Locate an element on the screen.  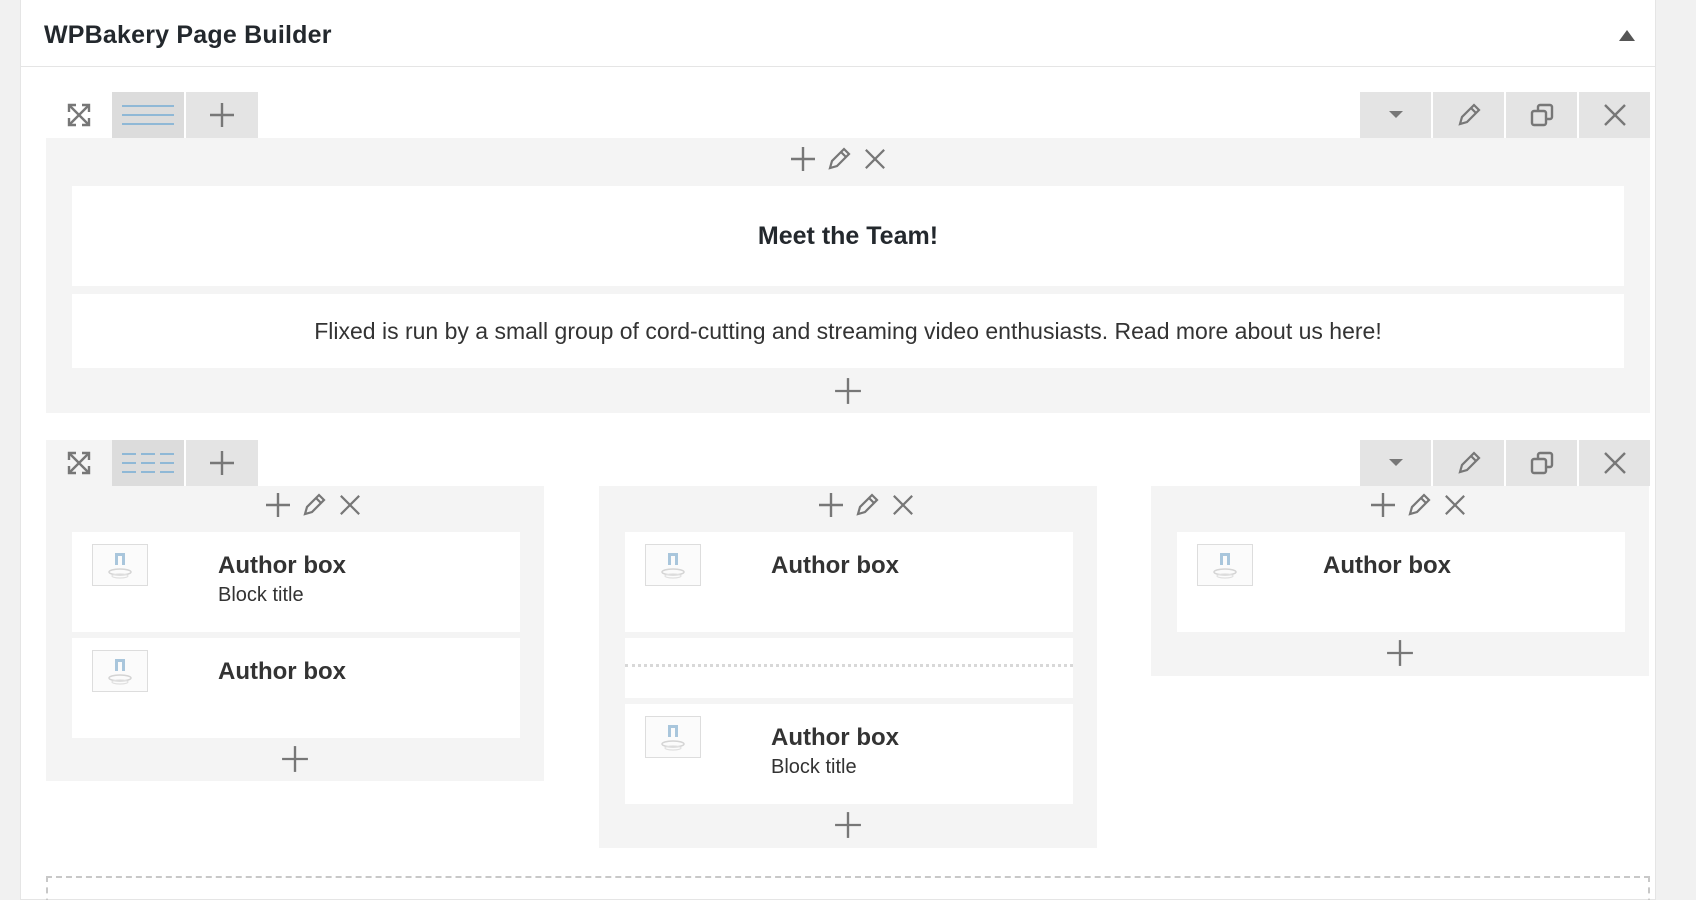
row1-move-handle is located at coordinates (79, 115).